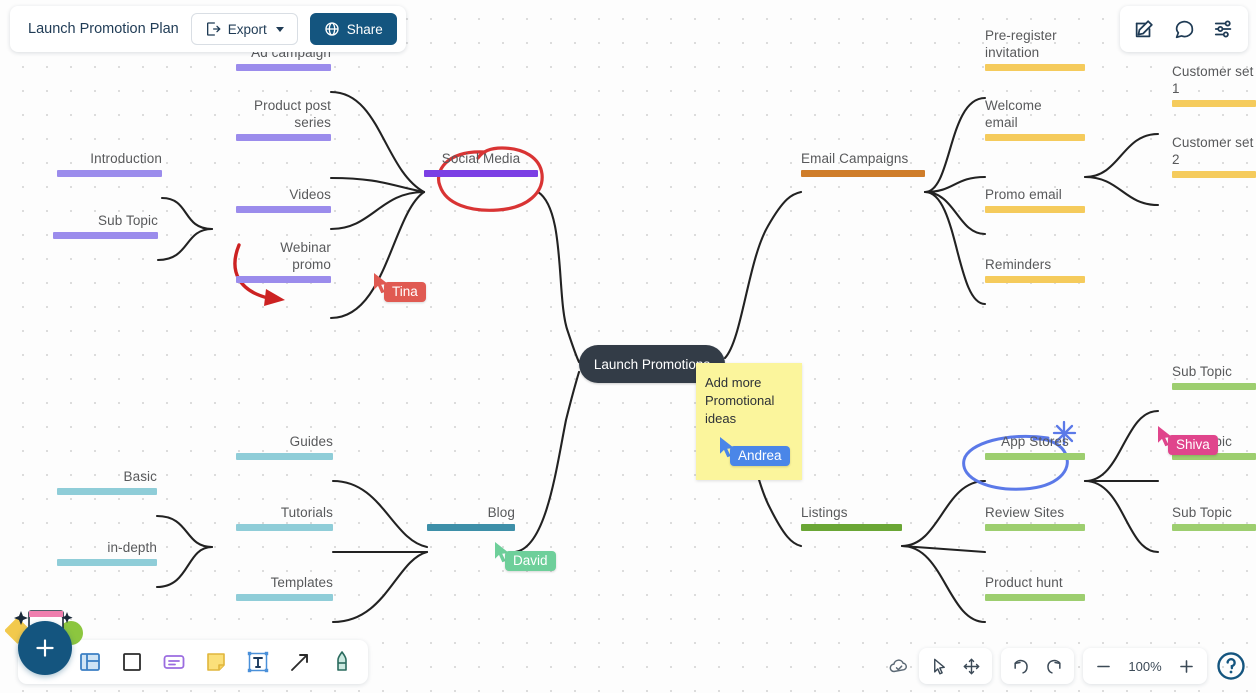 The image size is (1256, 693). Describe the element at coordinates (501, 512) in the screenshot. I see `mindmap-node-label: Blog` at that location.